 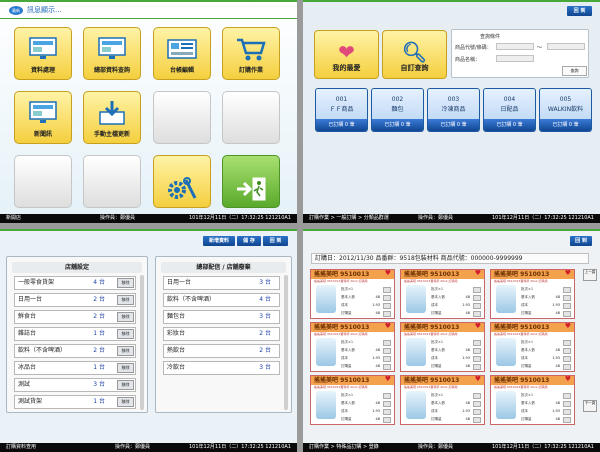 I want to click on hq-shelf-row: 飲料（不含啤酒） 4 台, so click(x=221, y=300).